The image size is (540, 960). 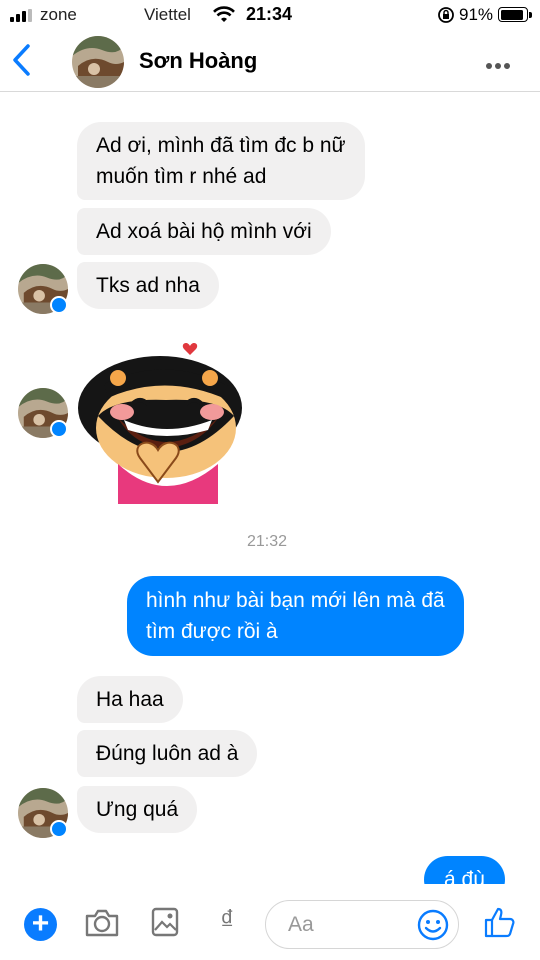 I want to click on message-input-placeholder: Aa, so click(x=301, y=924).